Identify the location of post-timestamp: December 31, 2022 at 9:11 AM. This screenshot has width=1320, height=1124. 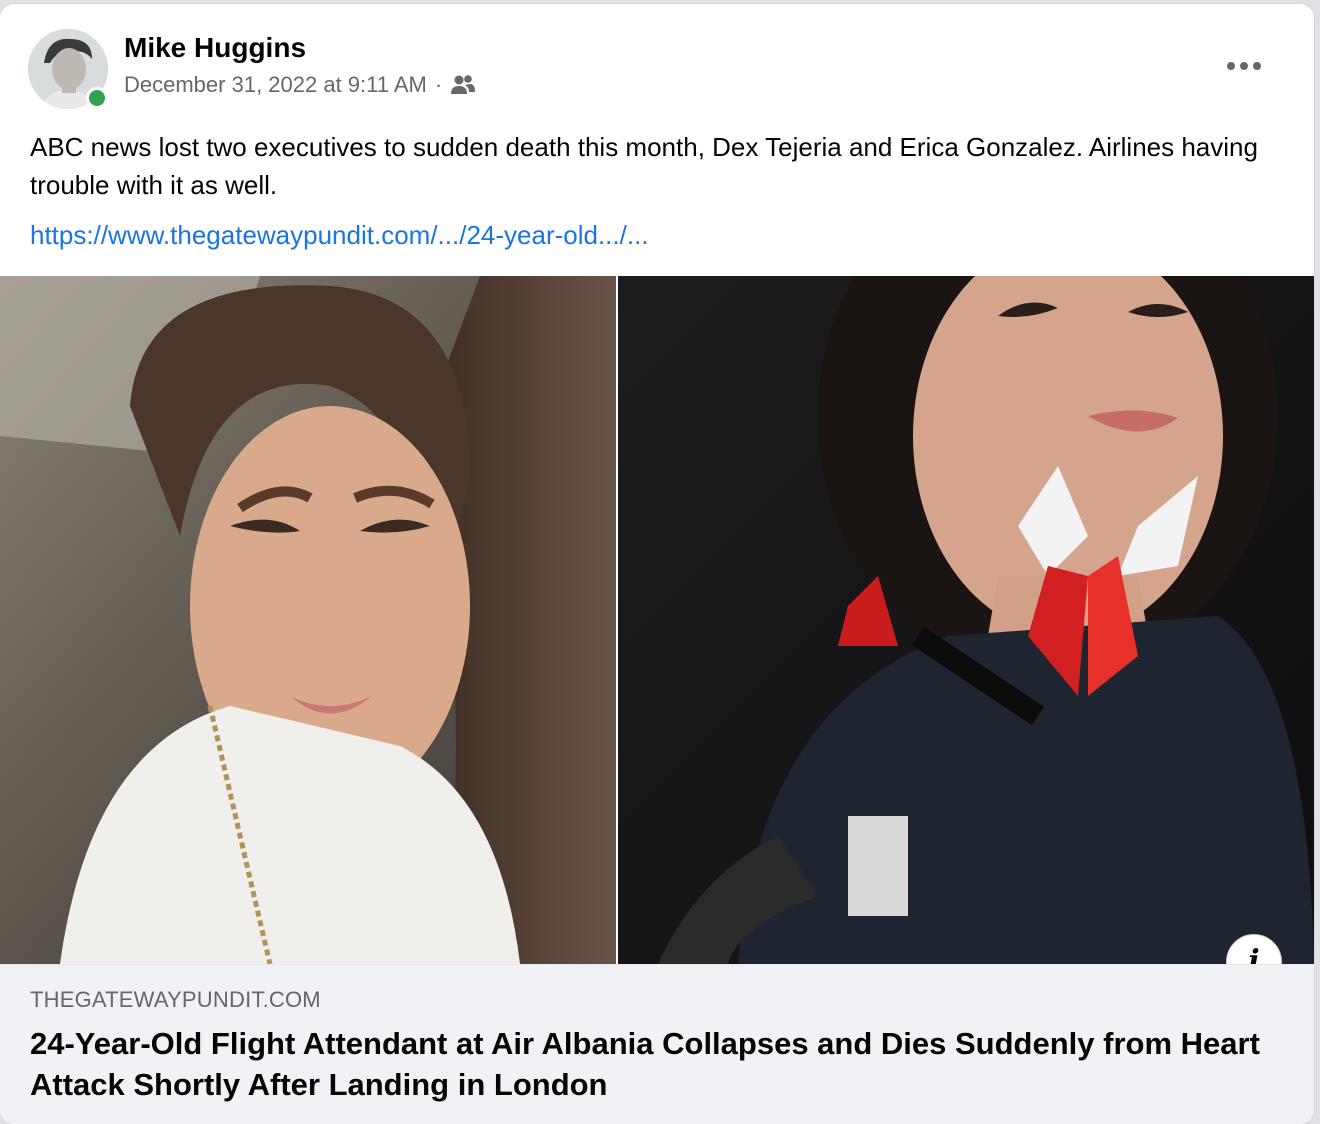
(275, 85).